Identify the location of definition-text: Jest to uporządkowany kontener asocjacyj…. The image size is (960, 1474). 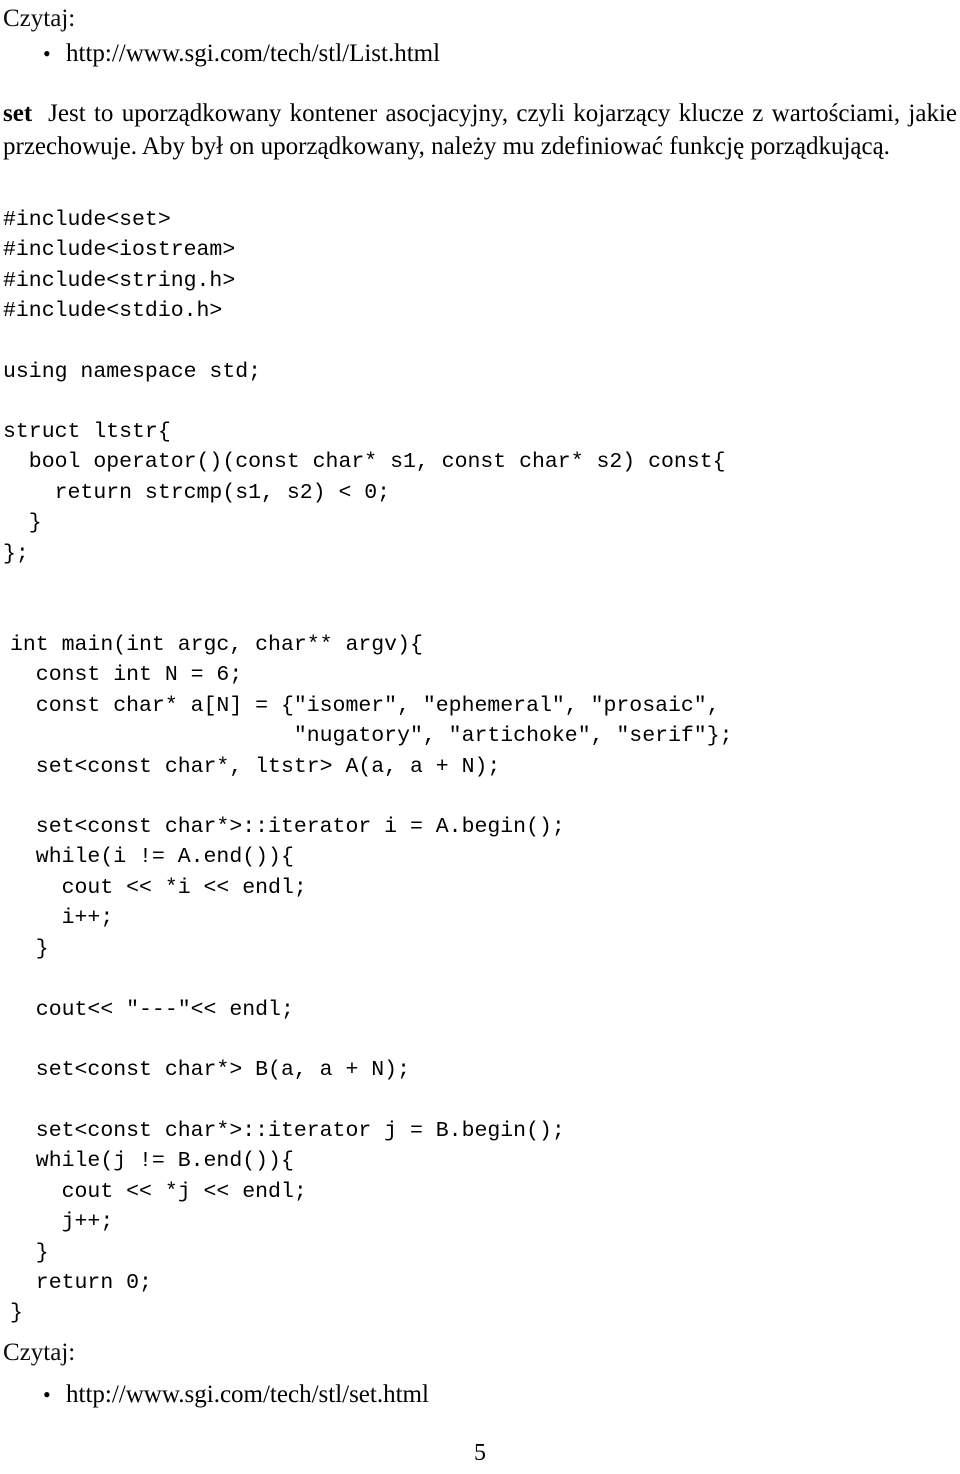
(480, 130).